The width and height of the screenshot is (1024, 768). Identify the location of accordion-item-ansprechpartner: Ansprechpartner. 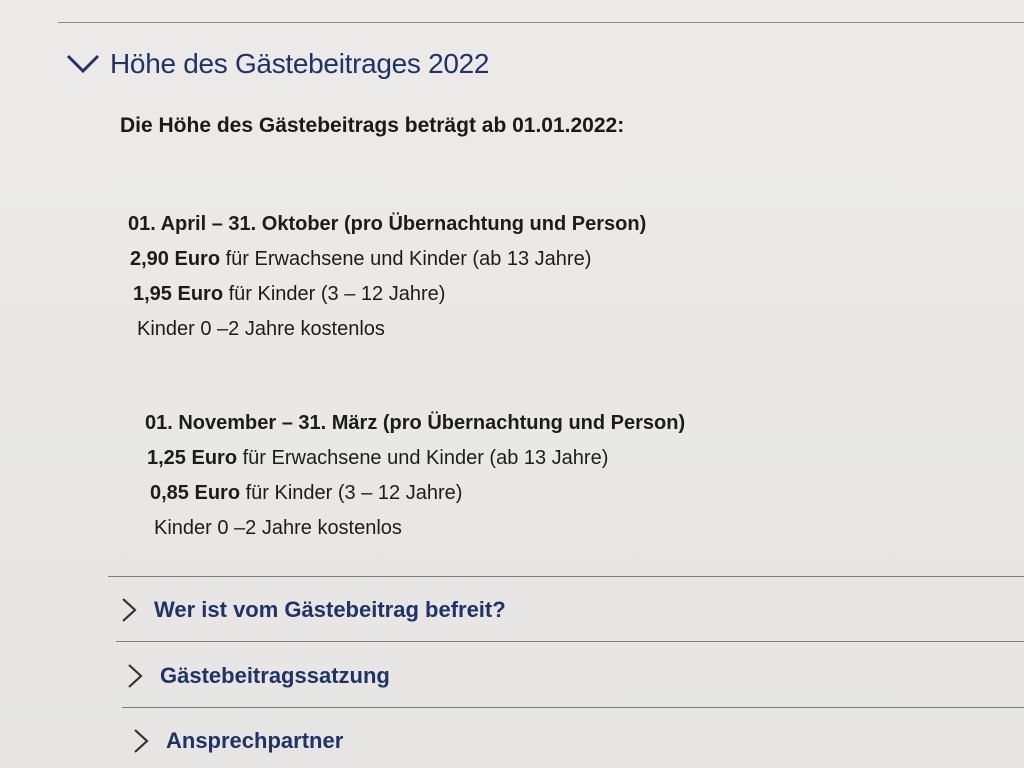
(237, 741).